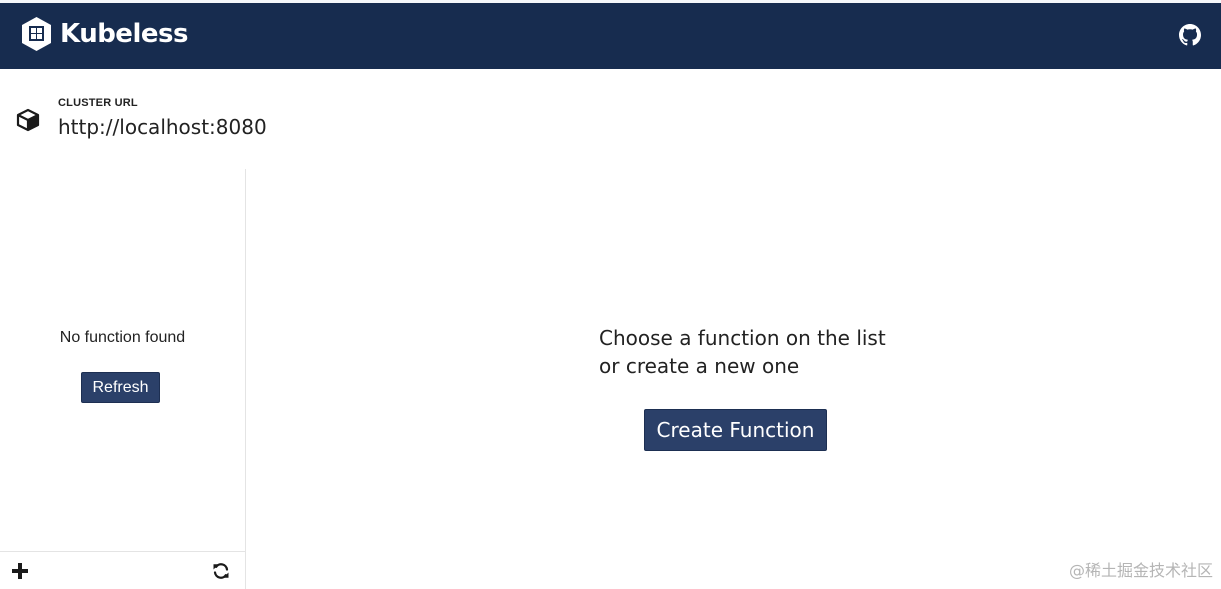  Describe the element at coordinates (120, 387) in the screenshot. I see `refresh-button: Refresh` at that location.